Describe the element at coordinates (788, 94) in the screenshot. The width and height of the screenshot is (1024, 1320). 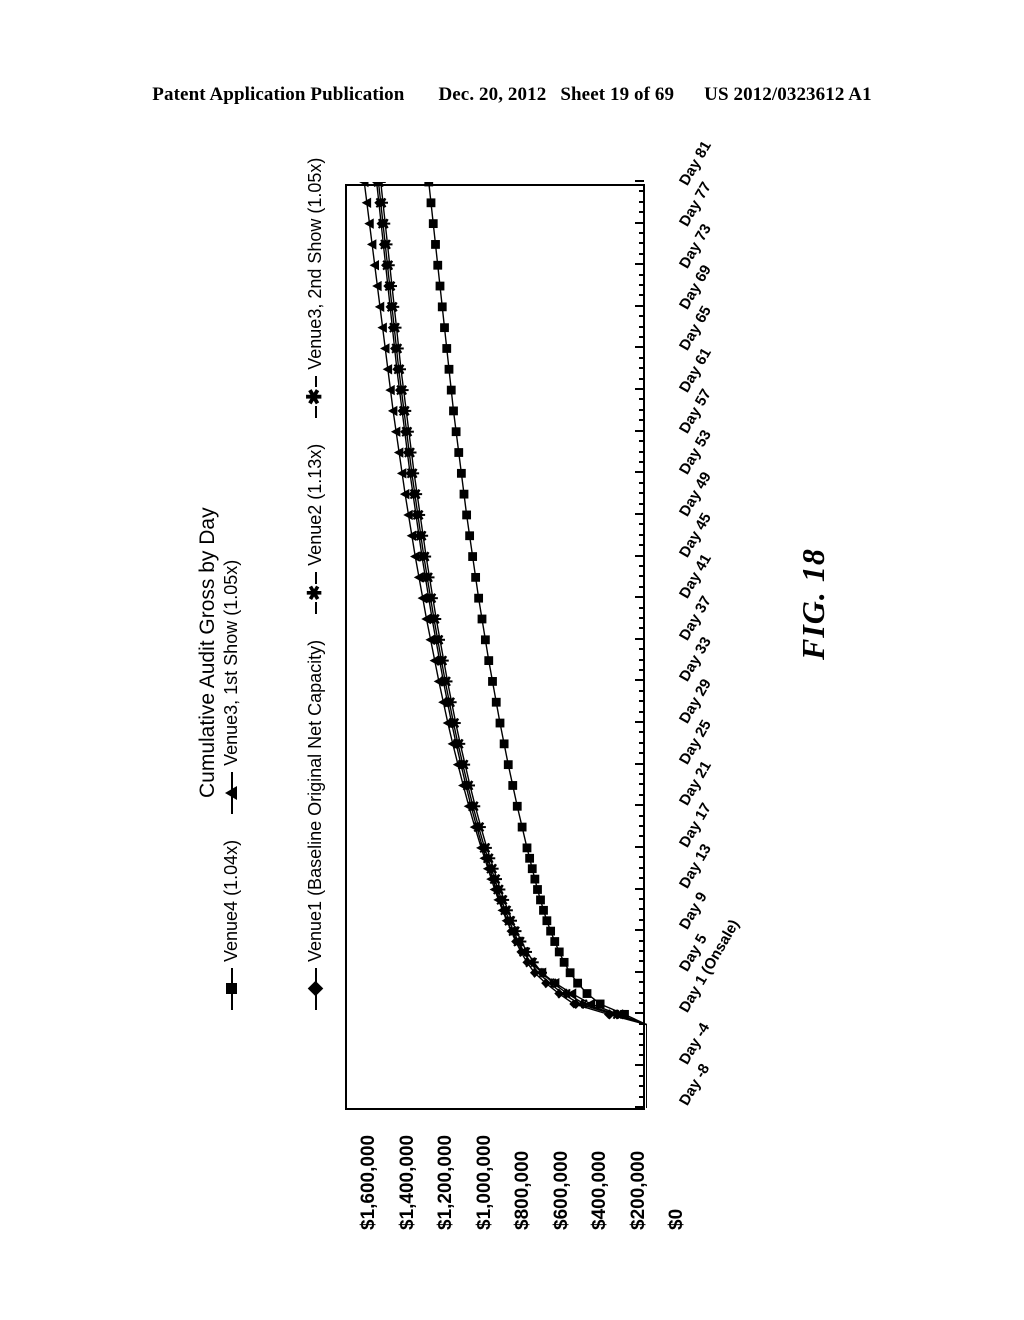
I see `patent-number: US 2012/0323612 A1` at that location.